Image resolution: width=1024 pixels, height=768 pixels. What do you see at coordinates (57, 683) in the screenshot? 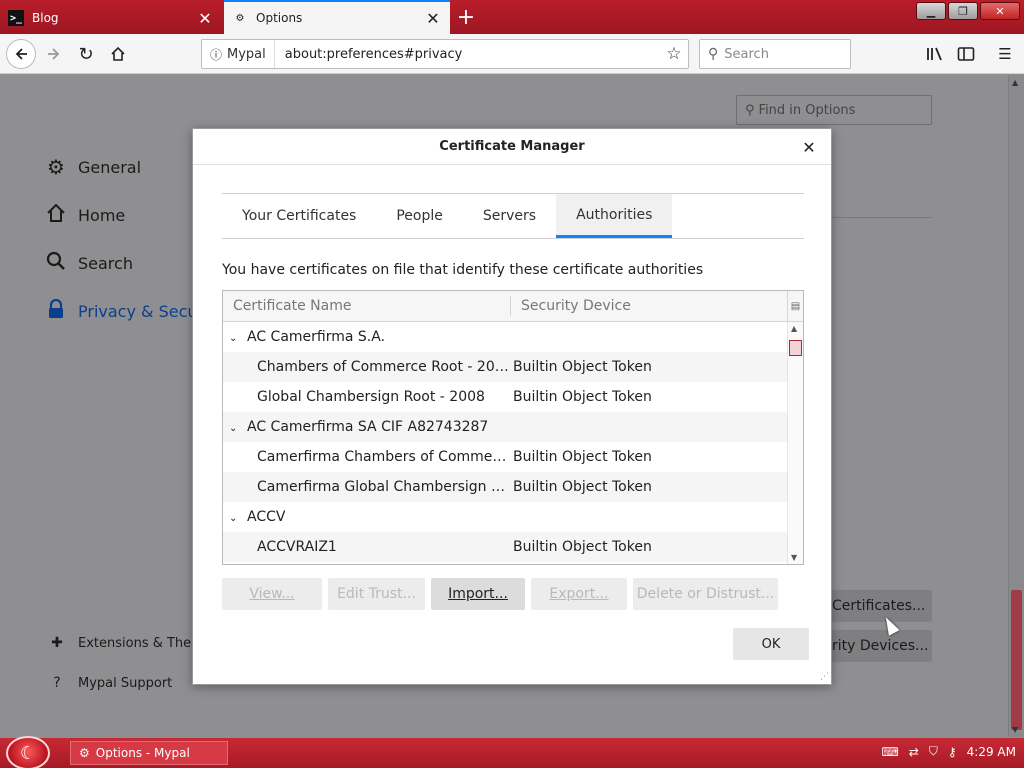
I see `help-icon: ?` at bounding box center [57, 683].